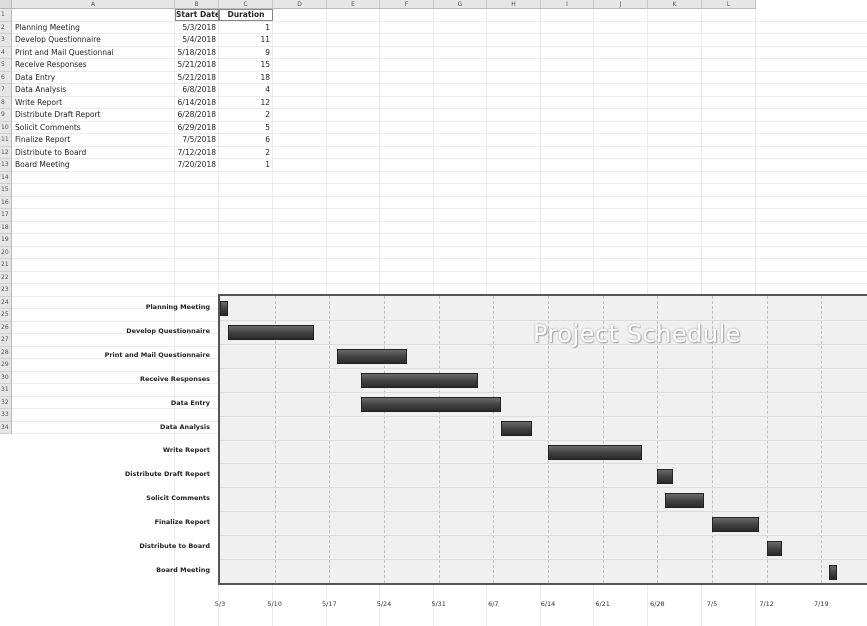 The height and width of the screenshot is (626, 867). What do you see at coordinates (94, 115) in the screenshot?
I see `task-name-cell: Distribute Draft Report` at bounding box center [94, 115].